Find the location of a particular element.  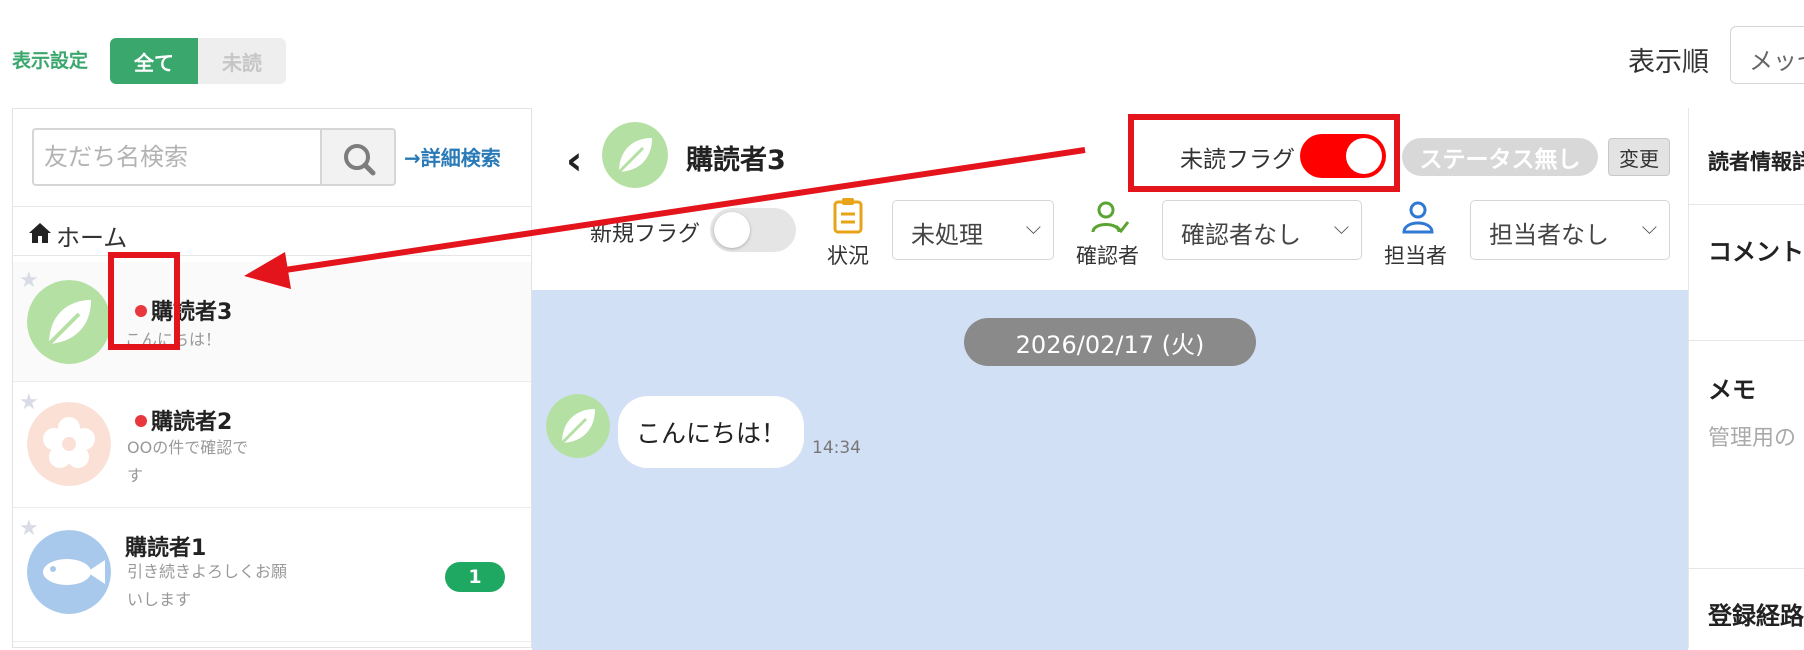

annotation-arrow-icon is located at coordinates (665, 218).